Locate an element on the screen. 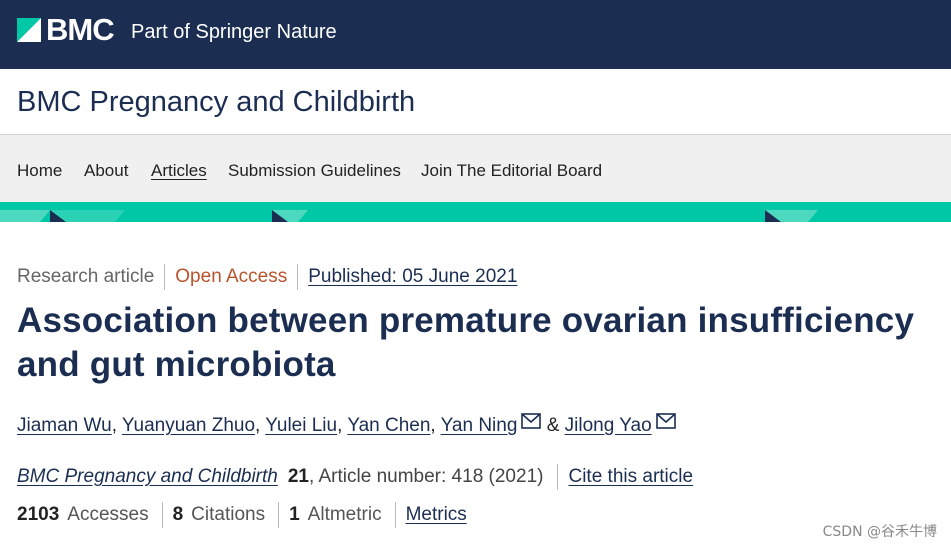 Image resolution: width=951 pixels, height=552 pixels. article-metrics: 2103 Accesses 8 Citations 1 Altmetric Metrics is located at coordinates (242, 515).